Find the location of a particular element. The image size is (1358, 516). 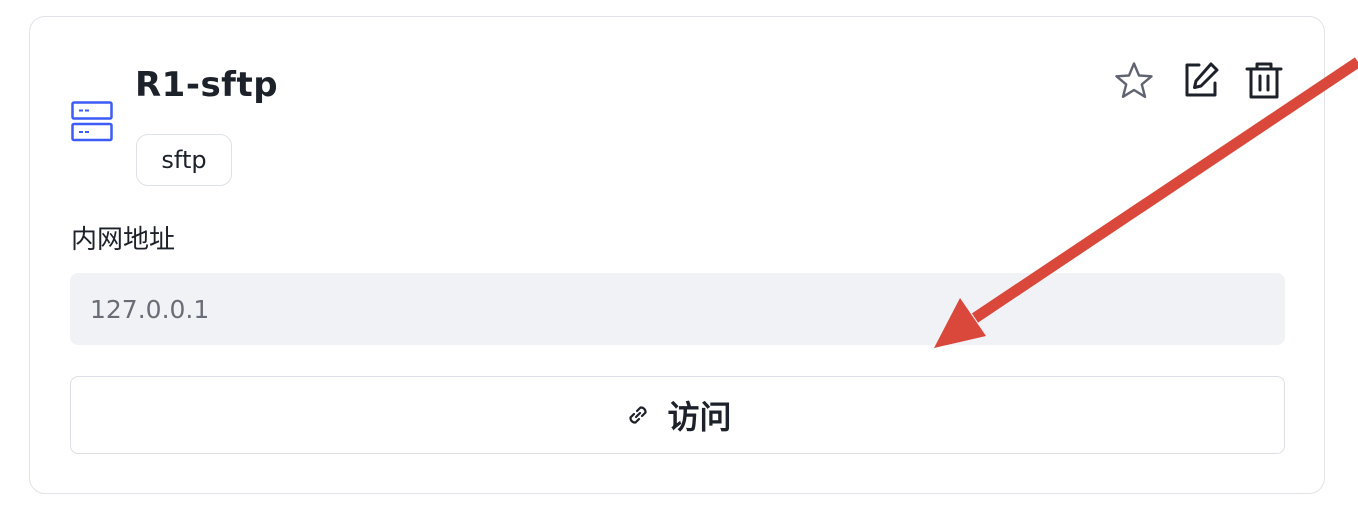

visit-button: 访问 is located at coordinates (677, 415).